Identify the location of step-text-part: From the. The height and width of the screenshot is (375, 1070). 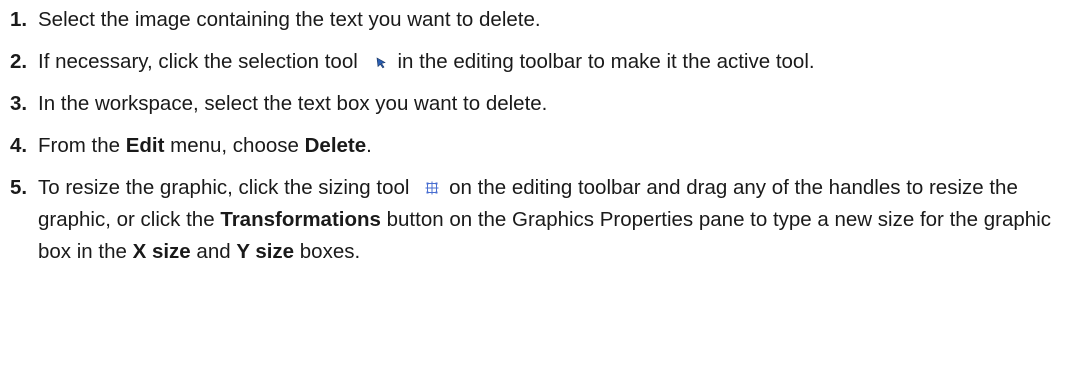
(82, 145).